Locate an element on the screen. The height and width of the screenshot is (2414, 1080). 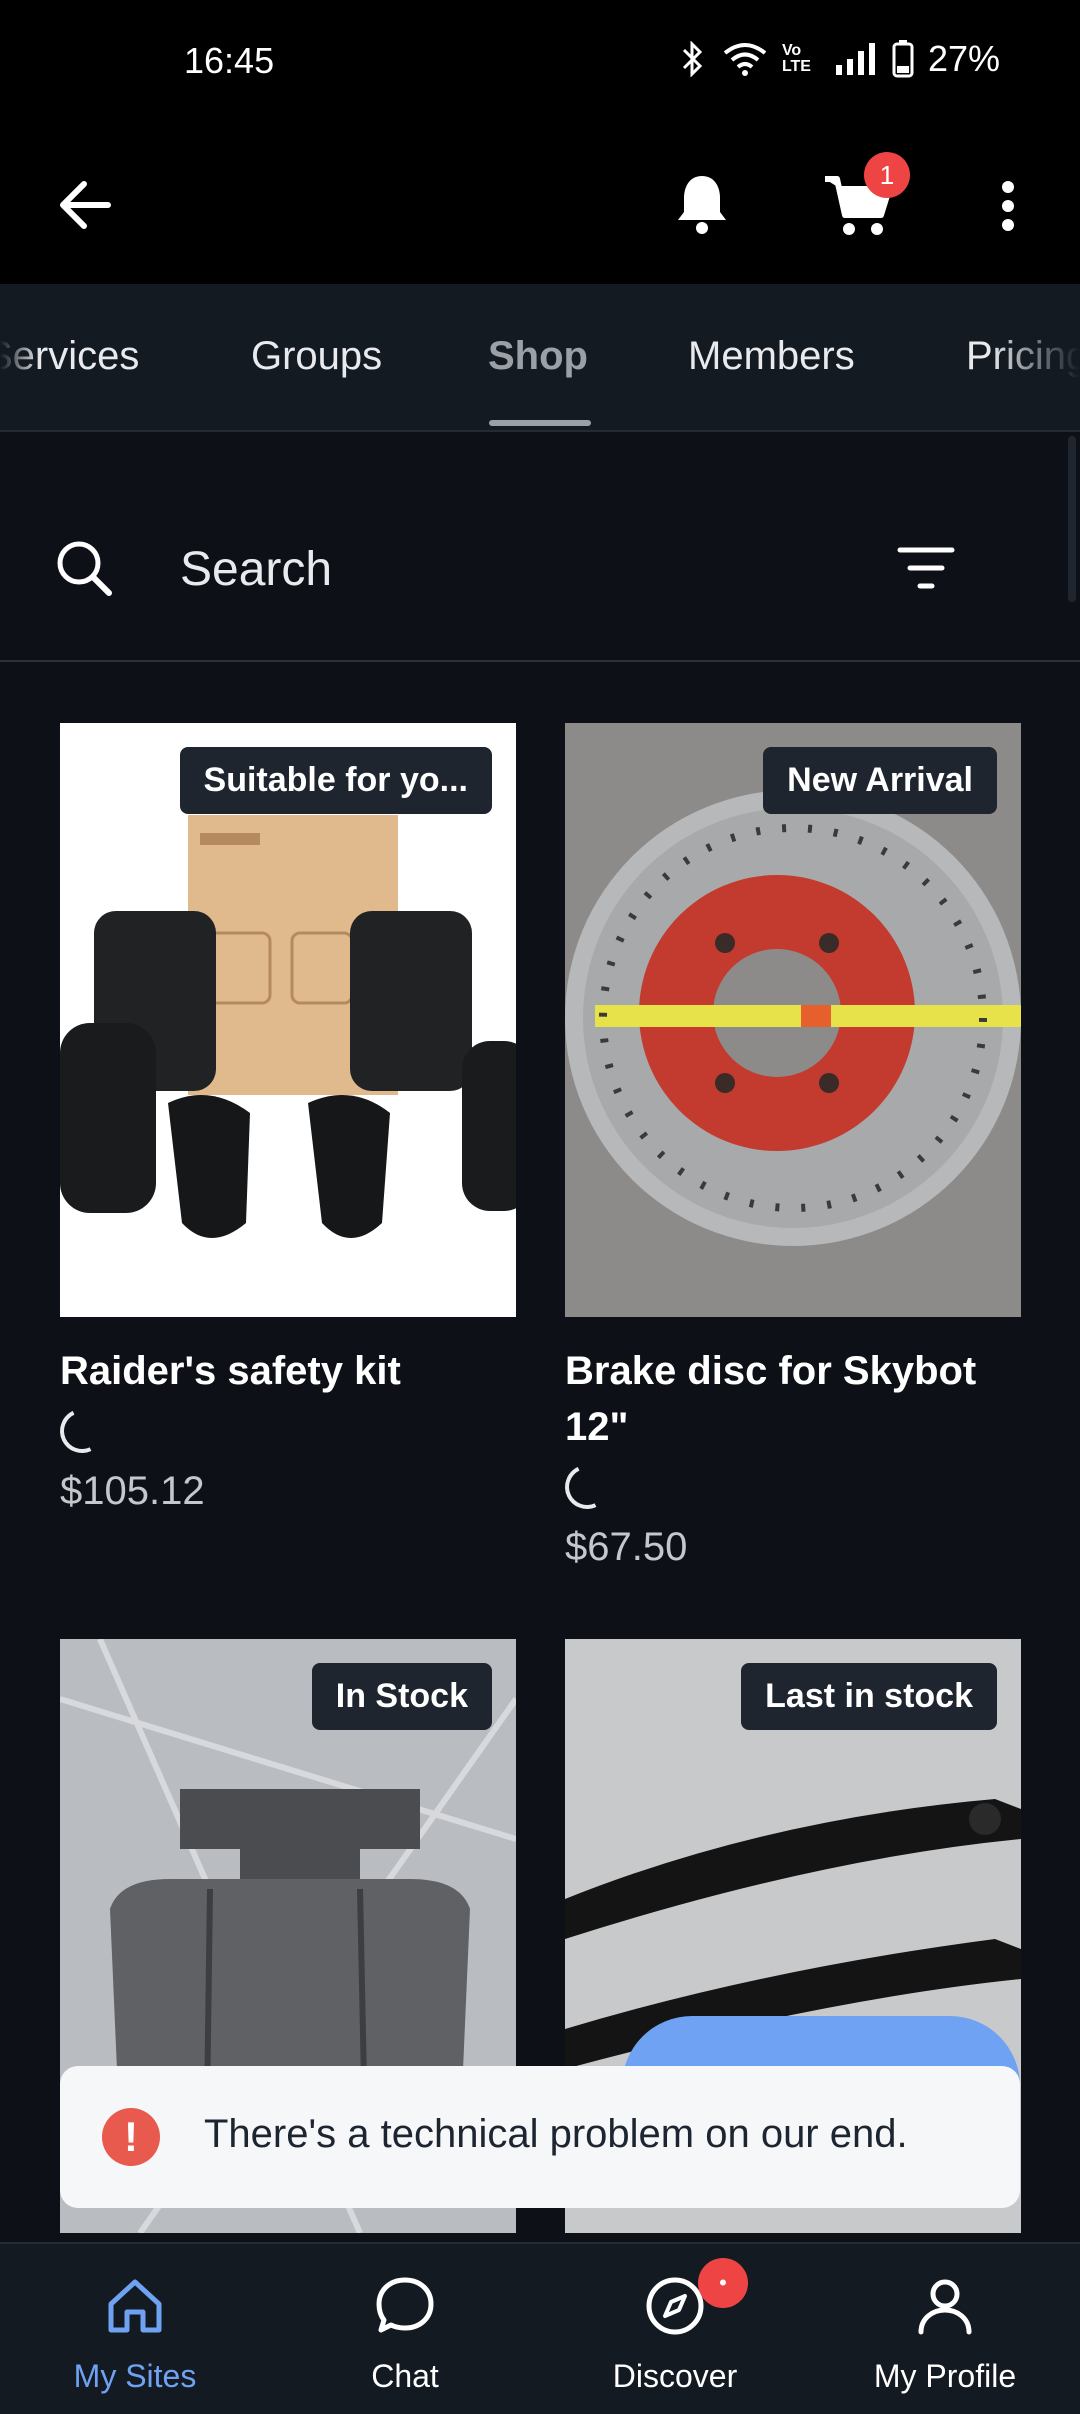
nav-discover: • Discover is located at coordinates (675, 2329).